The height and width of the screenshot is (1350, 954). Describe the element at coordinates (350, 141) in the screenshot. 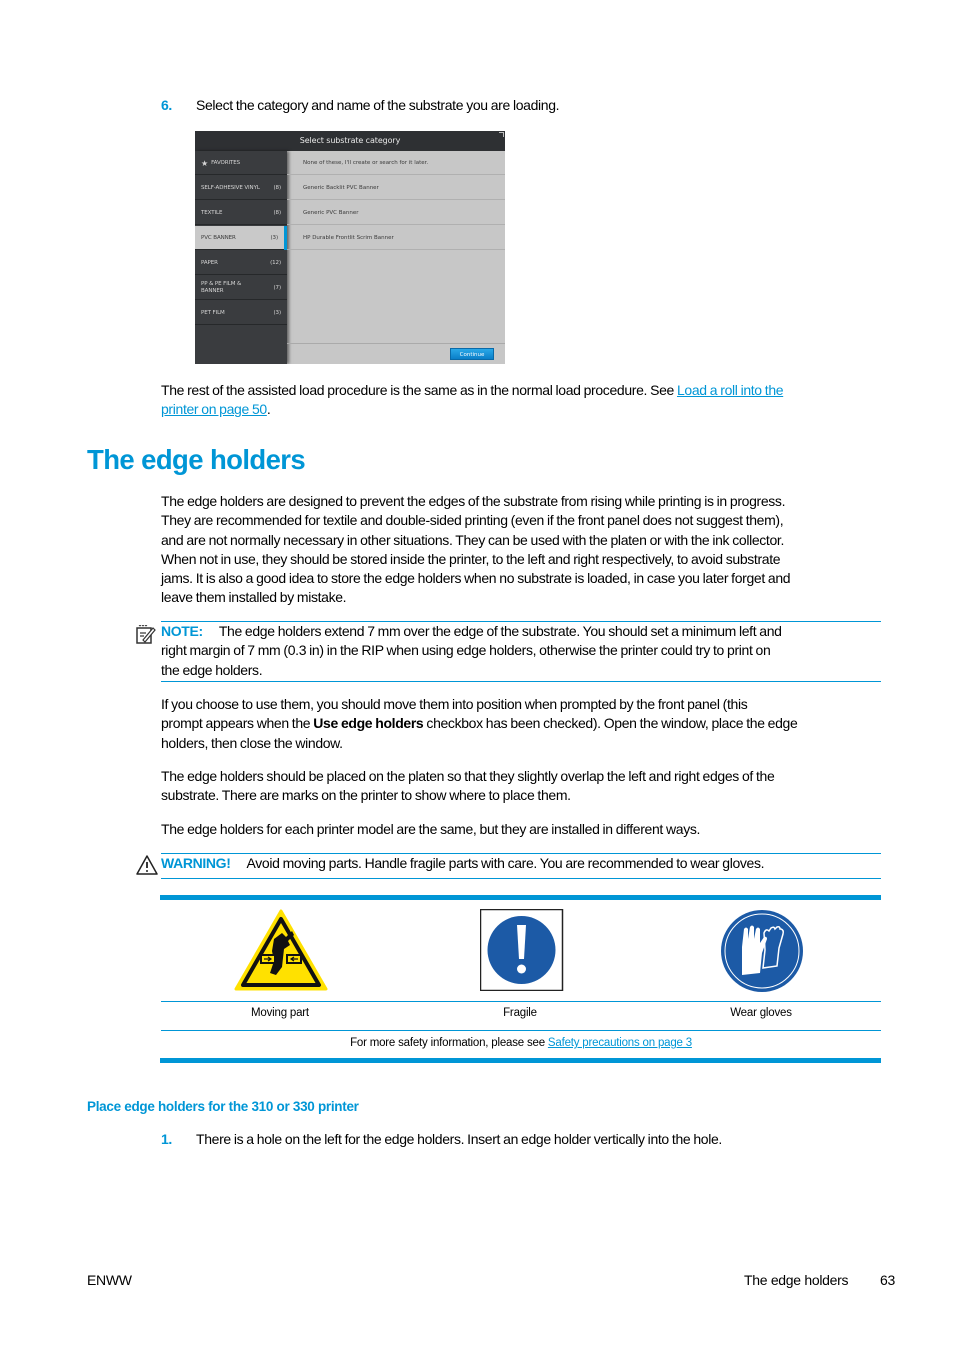

I see `screen-title: Select substrate category` at that location.